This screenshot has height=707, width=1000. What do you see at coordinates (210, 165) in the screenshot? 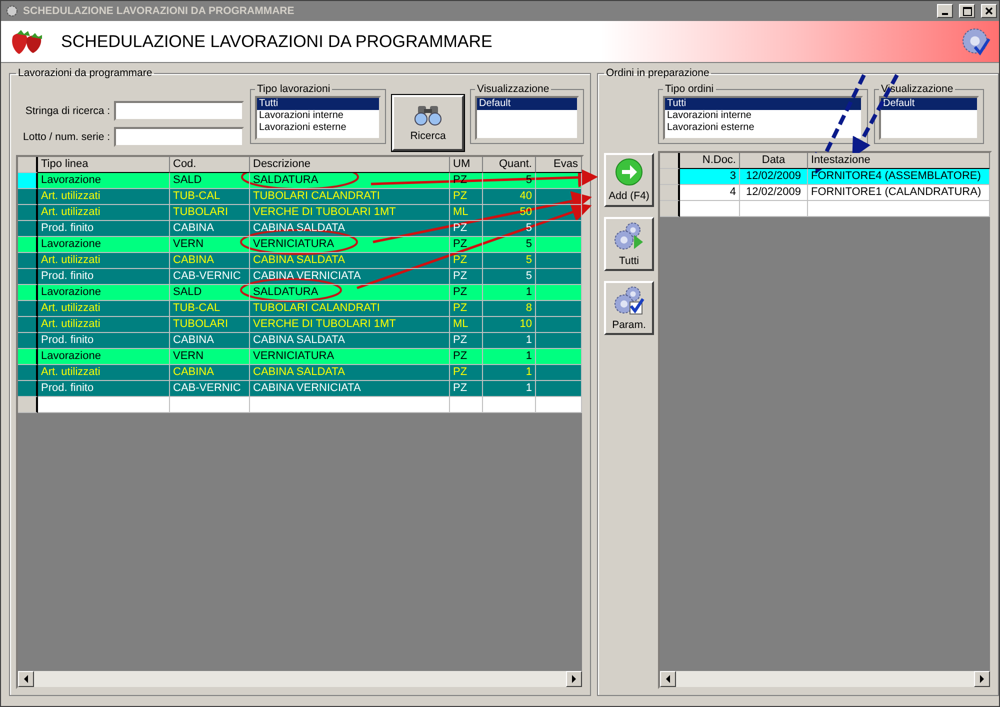
I see `column-header: Cod.` at bounding box center [210, 165].